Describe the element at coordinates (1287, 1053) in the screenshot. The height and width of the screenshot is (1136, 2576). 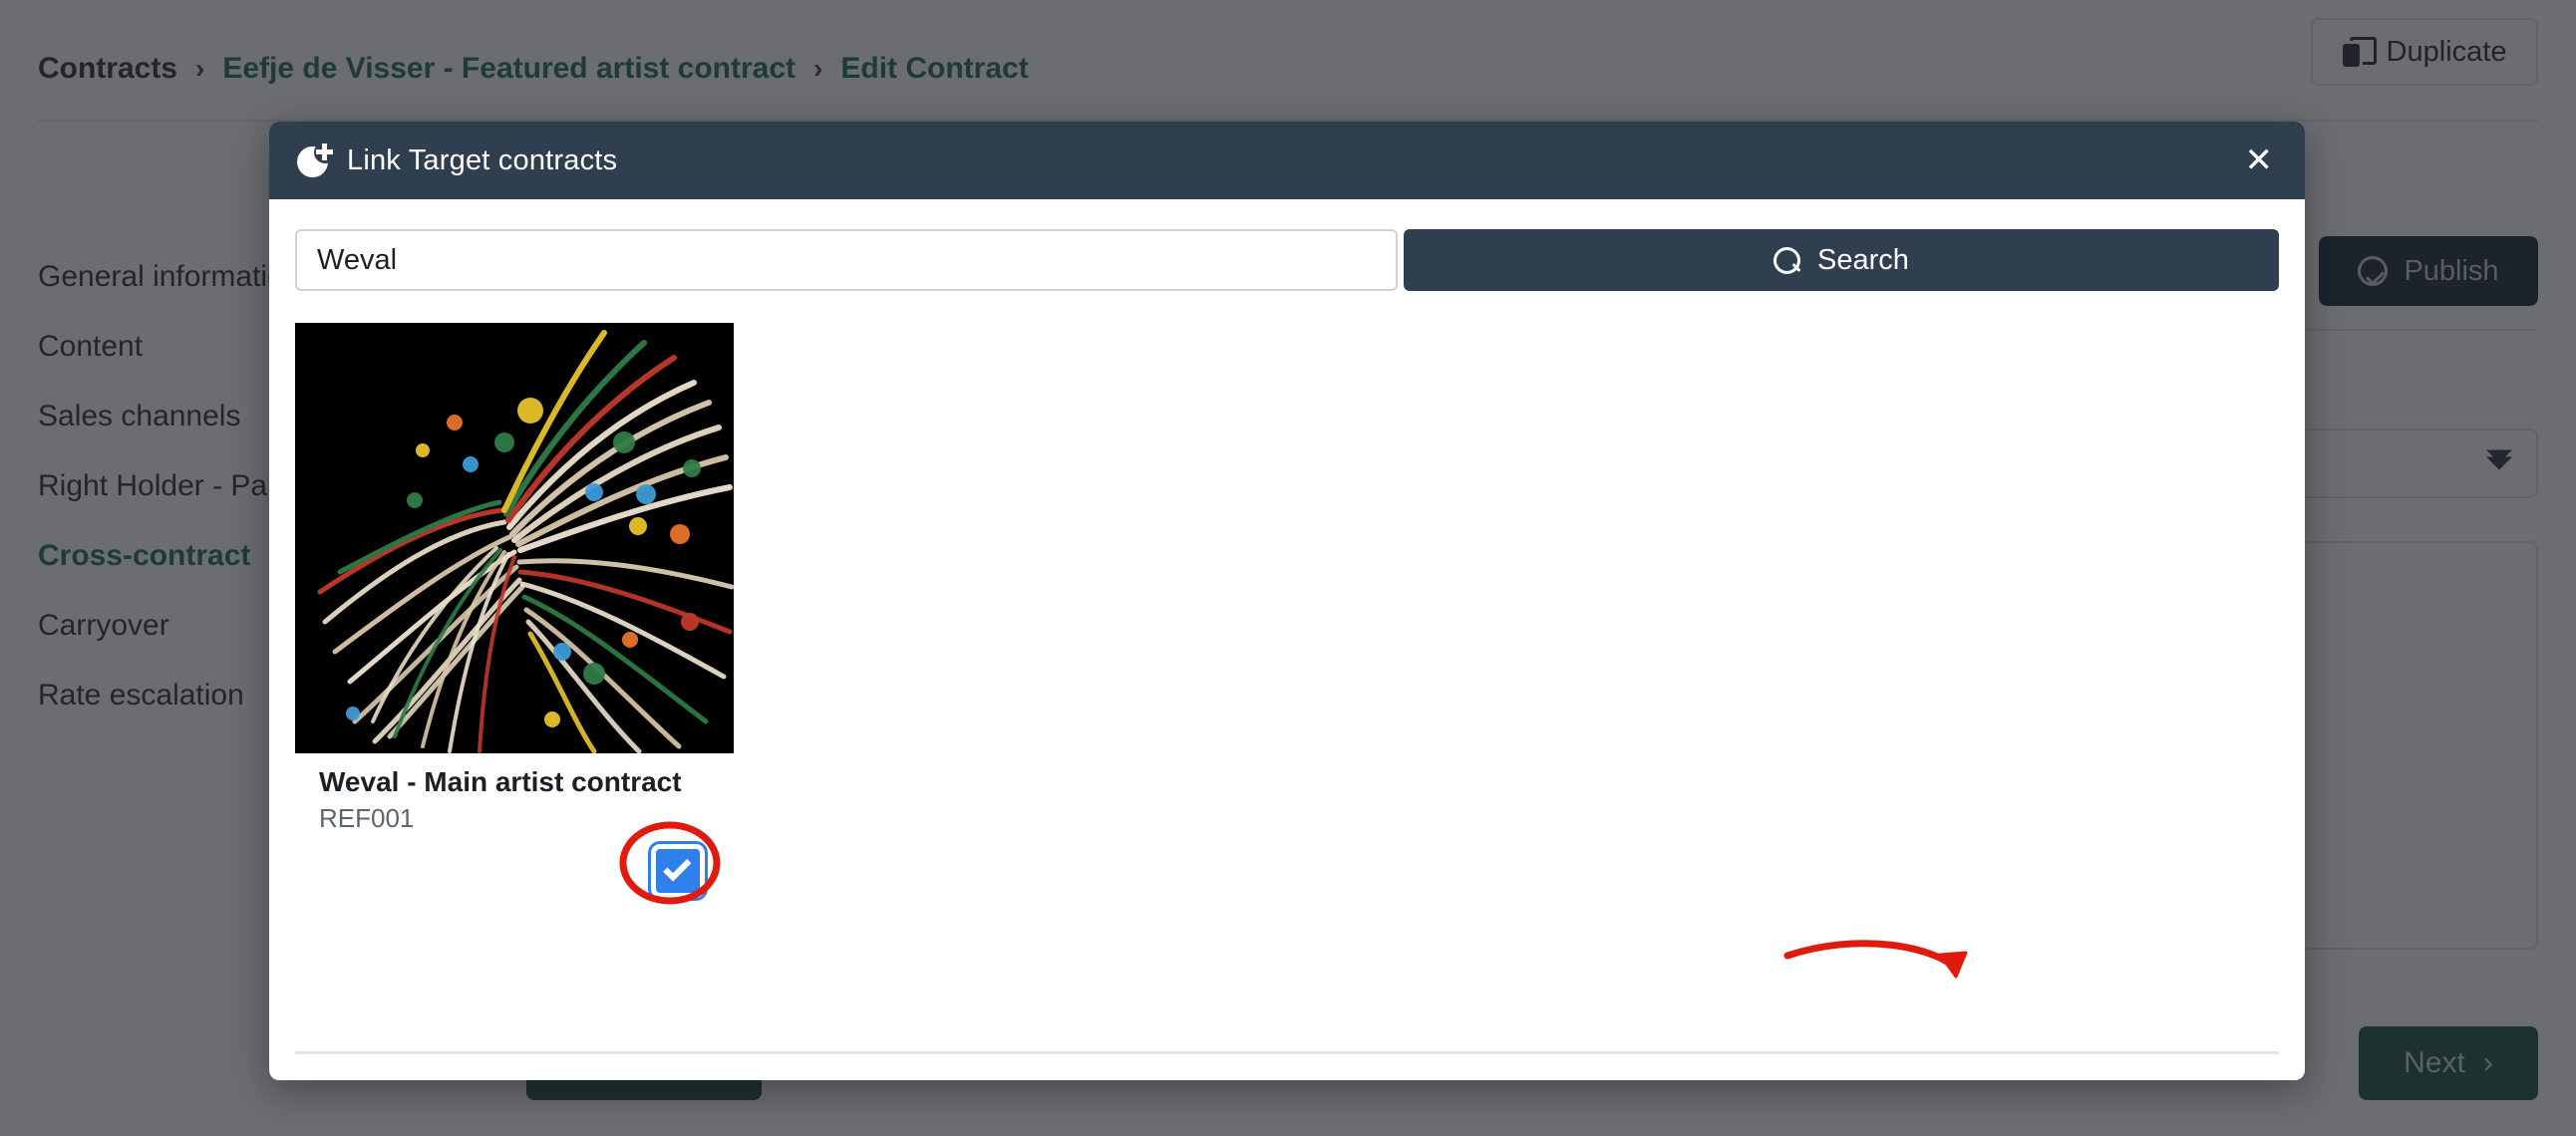
I see `modal-footer-divider` at that location.